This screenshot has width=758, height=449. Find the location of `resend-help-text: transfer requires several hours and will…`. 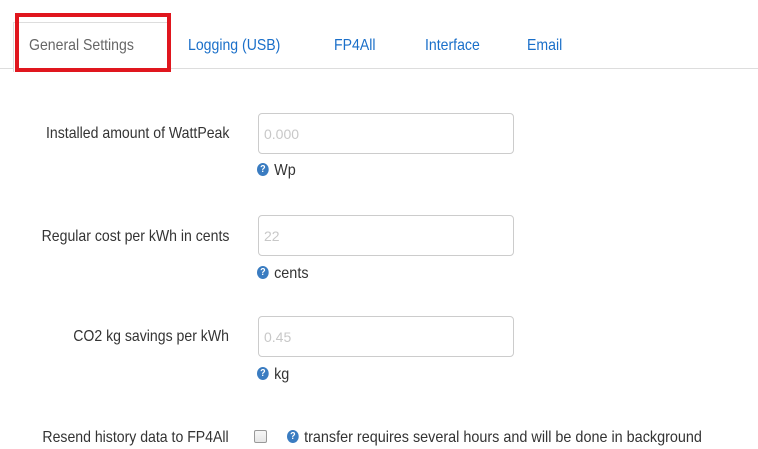

resend-help-text: transfer requires several hours and will… is located at coordinates (503, 437).